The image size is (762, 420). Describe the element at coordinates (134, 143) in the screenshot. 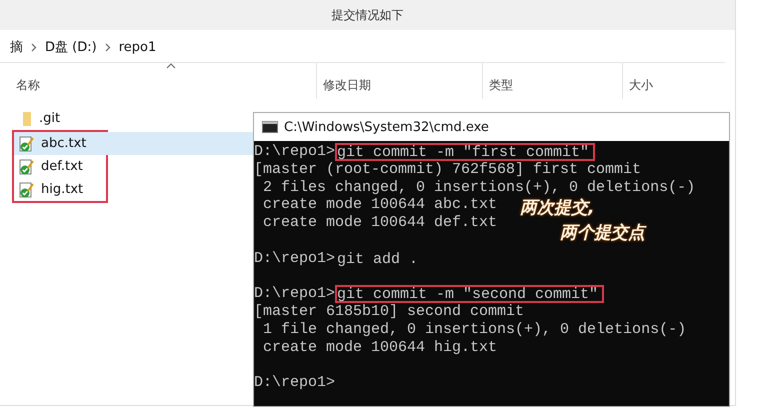

I see `file-row: abc.txt` at that location.